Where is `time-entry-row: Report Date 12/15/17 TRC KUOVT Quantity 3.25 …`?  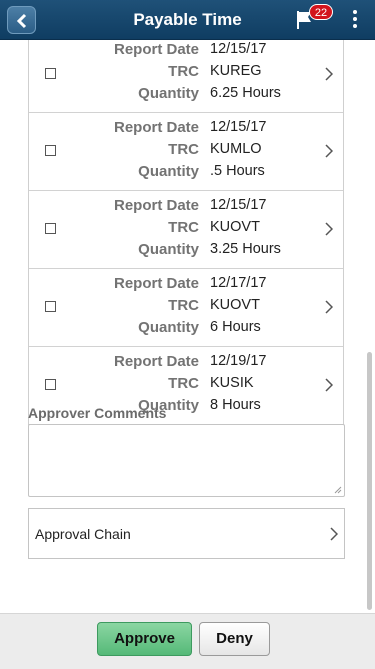 time-entry-row: Report Date 12/15/17 TRC KUOVT Quantity 3.25 … is located at coordinates (186, 230).